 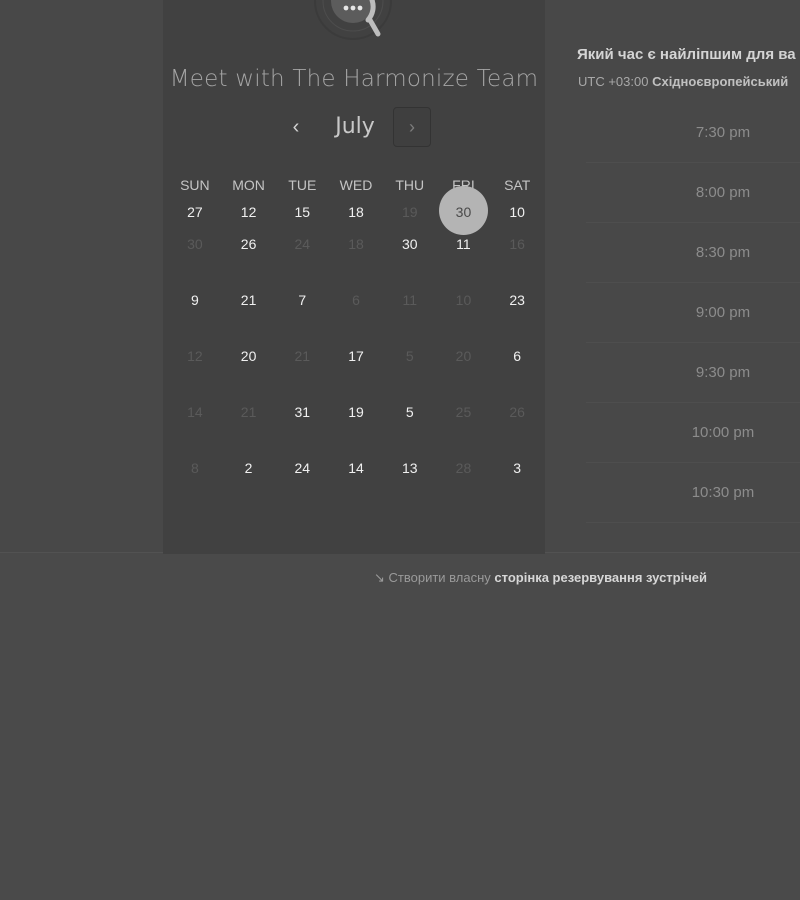 What do you see at coordinates (613, 81) in the screenshot?
I see `timezone-offset: UTC +03:00` at bounding box center [613, 81].